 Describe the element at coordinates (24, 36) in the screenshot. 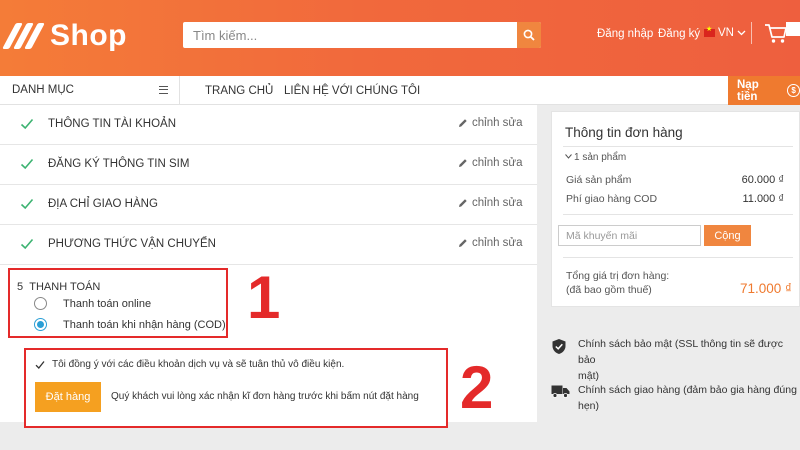

I see `logo-mark-icon` at that location.